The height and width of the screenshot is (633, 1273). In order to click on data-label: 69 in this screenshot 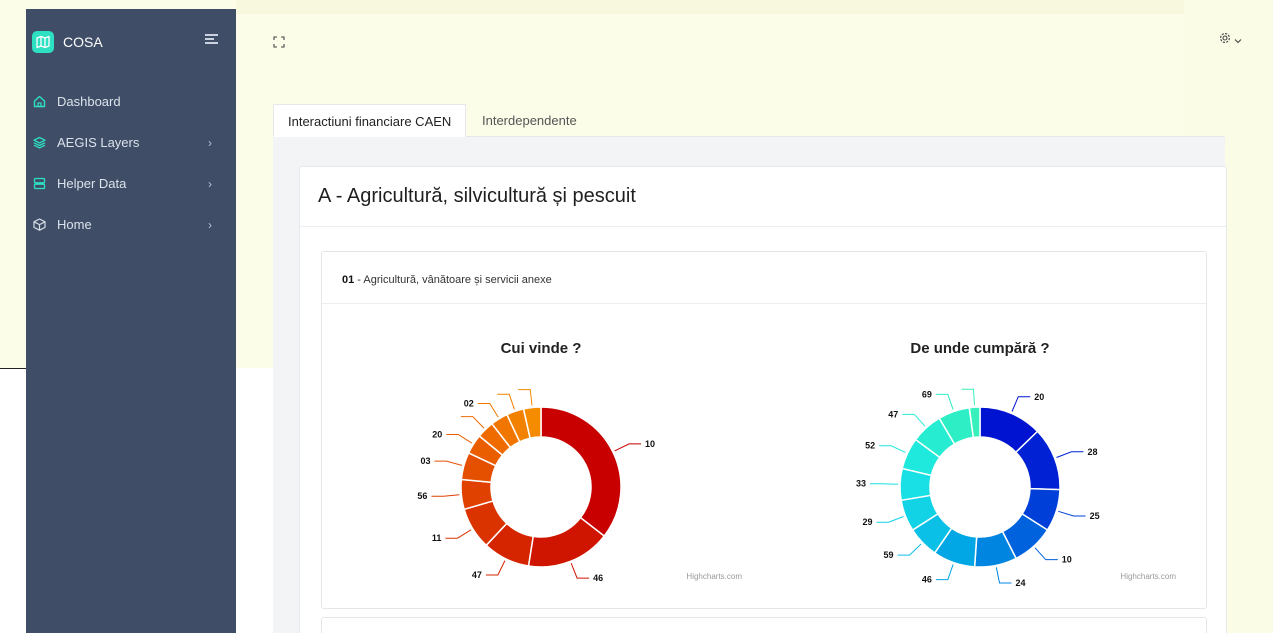, I will do `click(927, 394)`.